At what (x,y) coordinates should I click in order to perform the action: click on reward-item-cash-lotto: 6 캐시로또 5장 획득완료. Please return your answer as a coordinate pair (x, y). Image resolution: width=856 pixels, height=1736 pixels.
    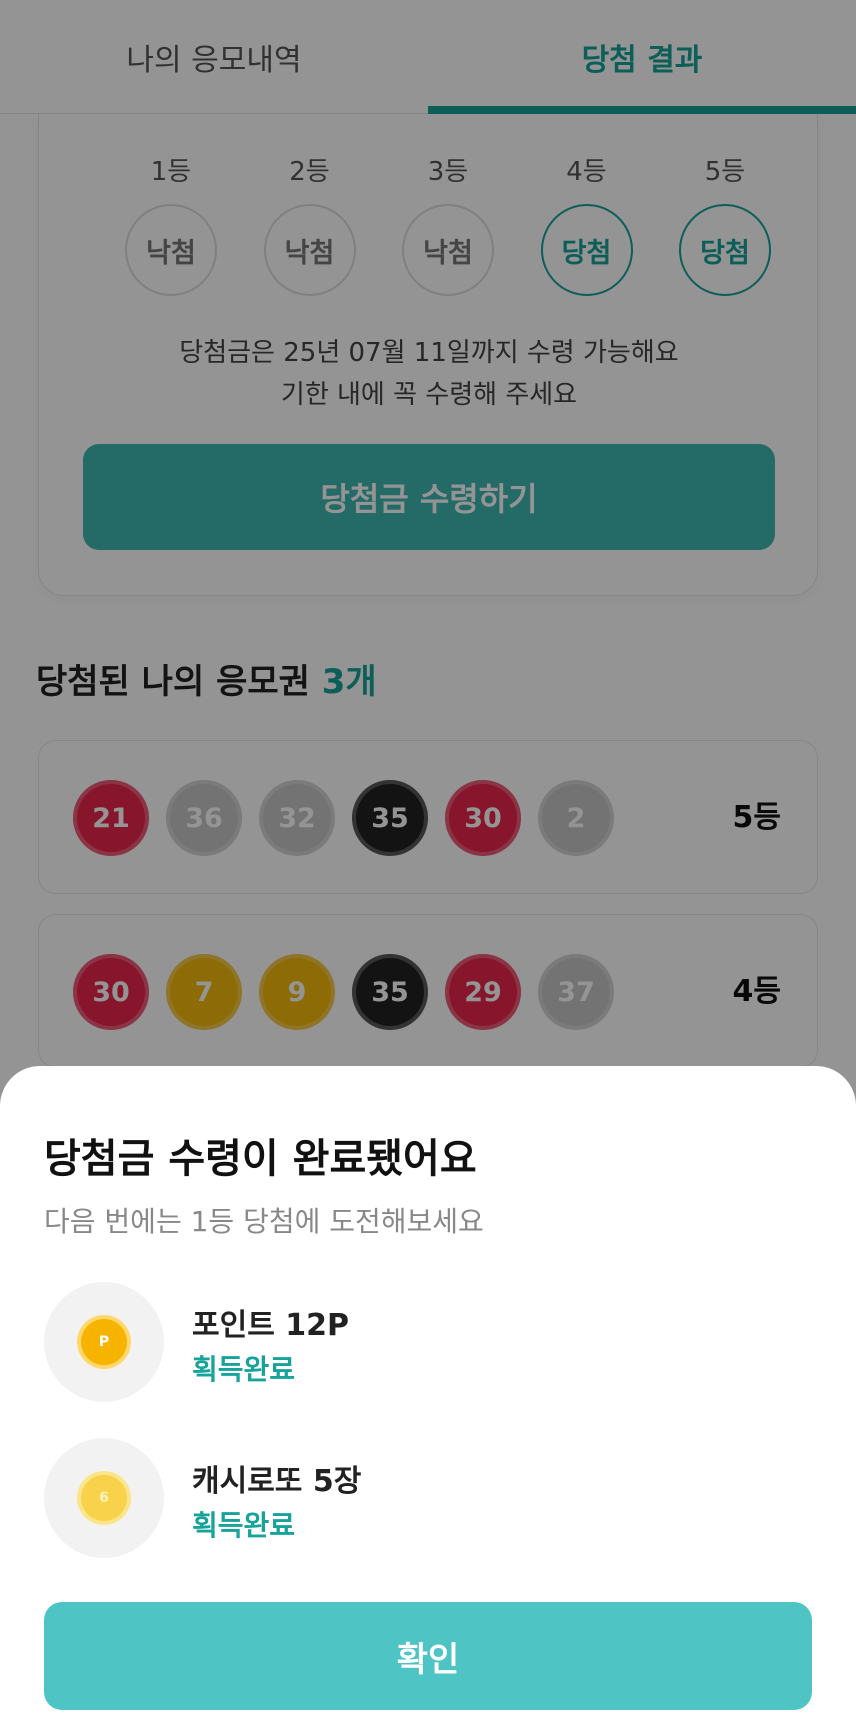
    Looking at the image, I should click on (429, 1498).